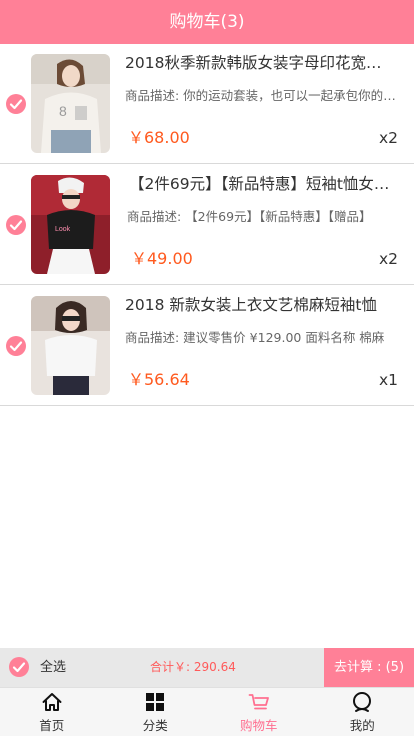 Image resolution: width=414 pixels, height=736 pixels. I want to click on product-quantity: x1, so click(388, 380).